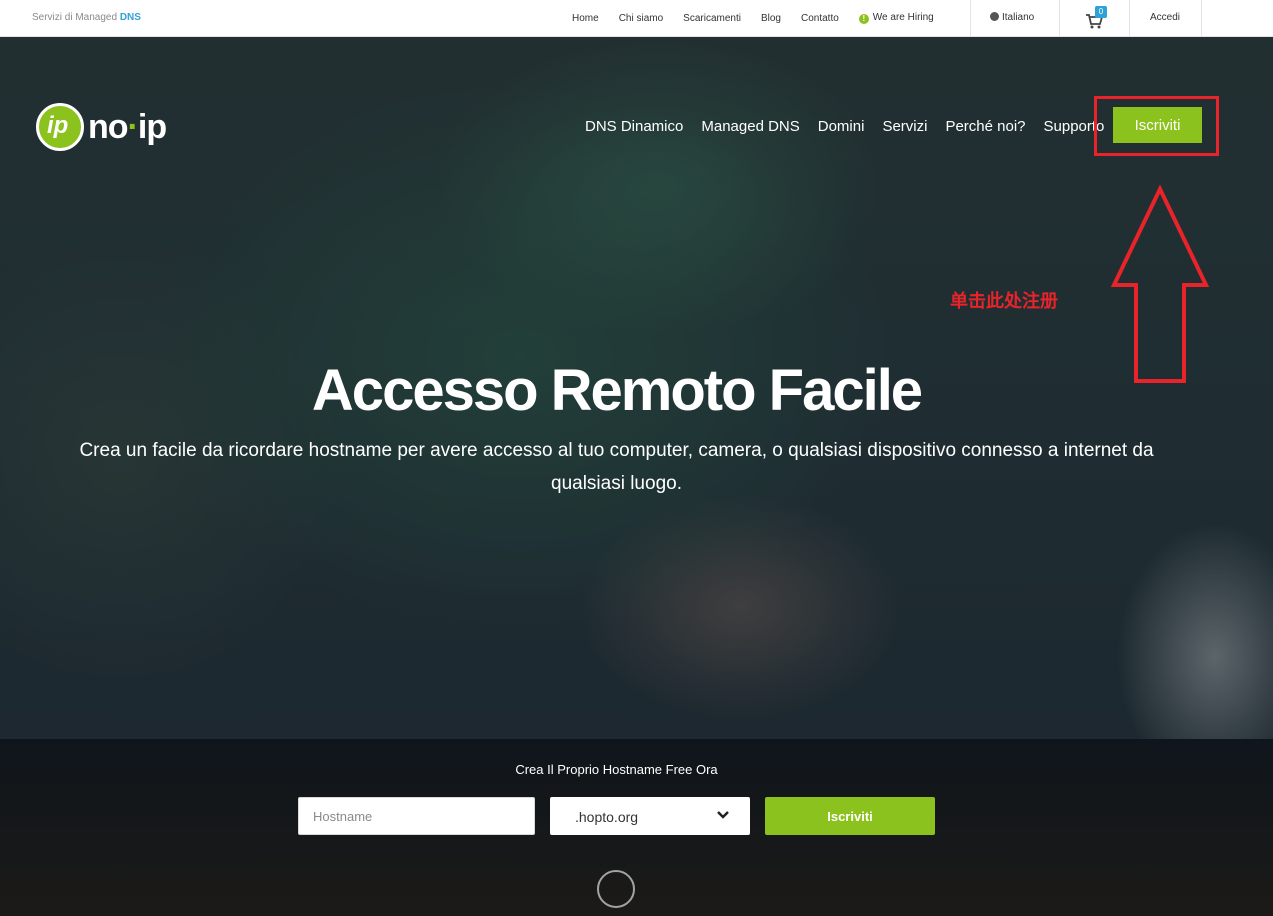  What do you see at coordinates (985, 126) in the screenshot?
I see `nav-item-why-us: Perché noi?` at bounding box center [985, 126].